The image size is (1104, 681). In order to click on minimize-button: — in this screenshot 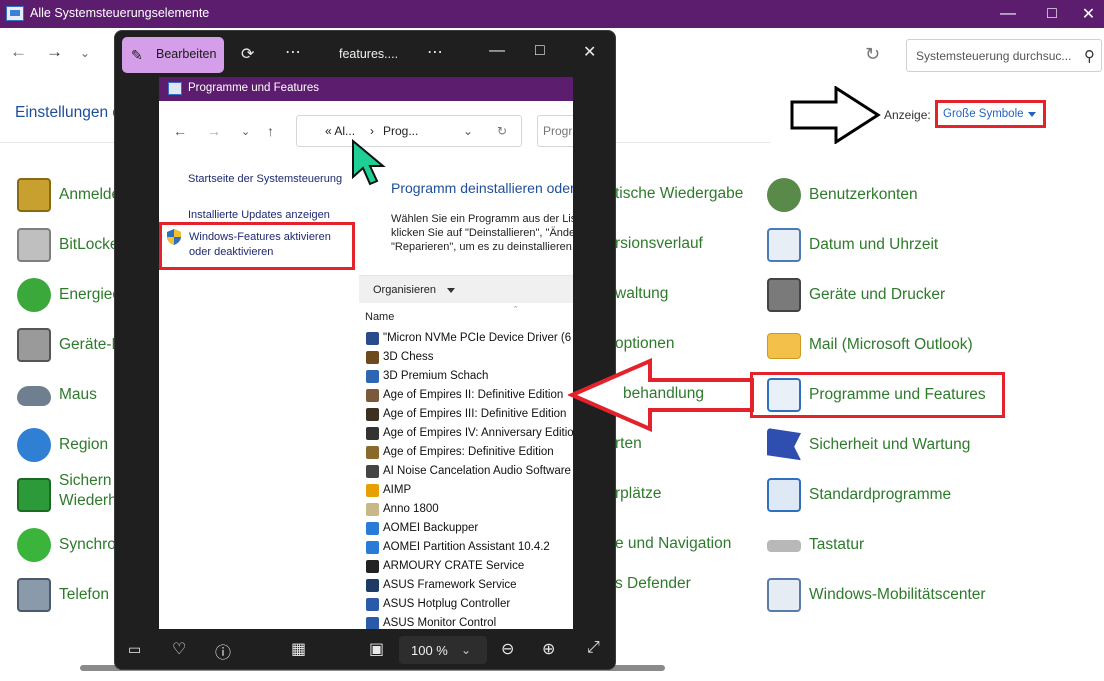, I will do `click(1008, 14)`.